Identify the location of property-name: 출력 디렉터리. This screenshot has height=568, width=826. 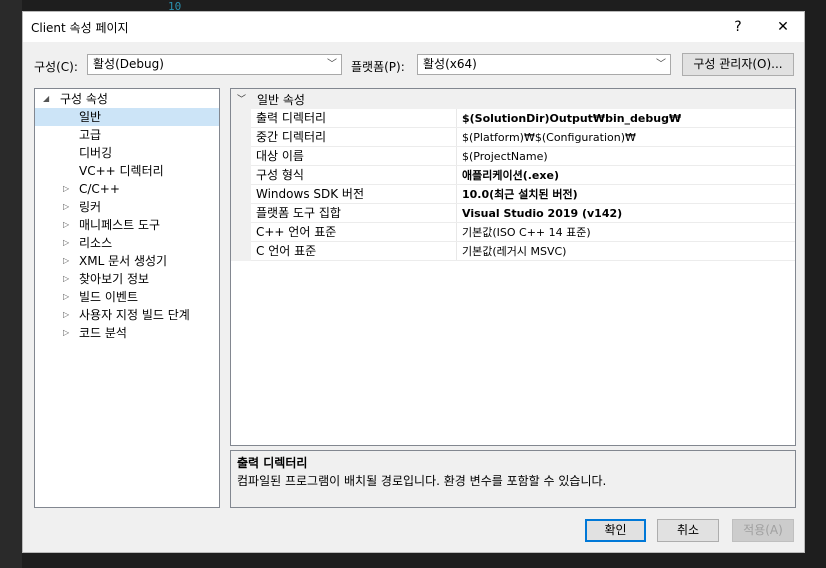
(291, 118).